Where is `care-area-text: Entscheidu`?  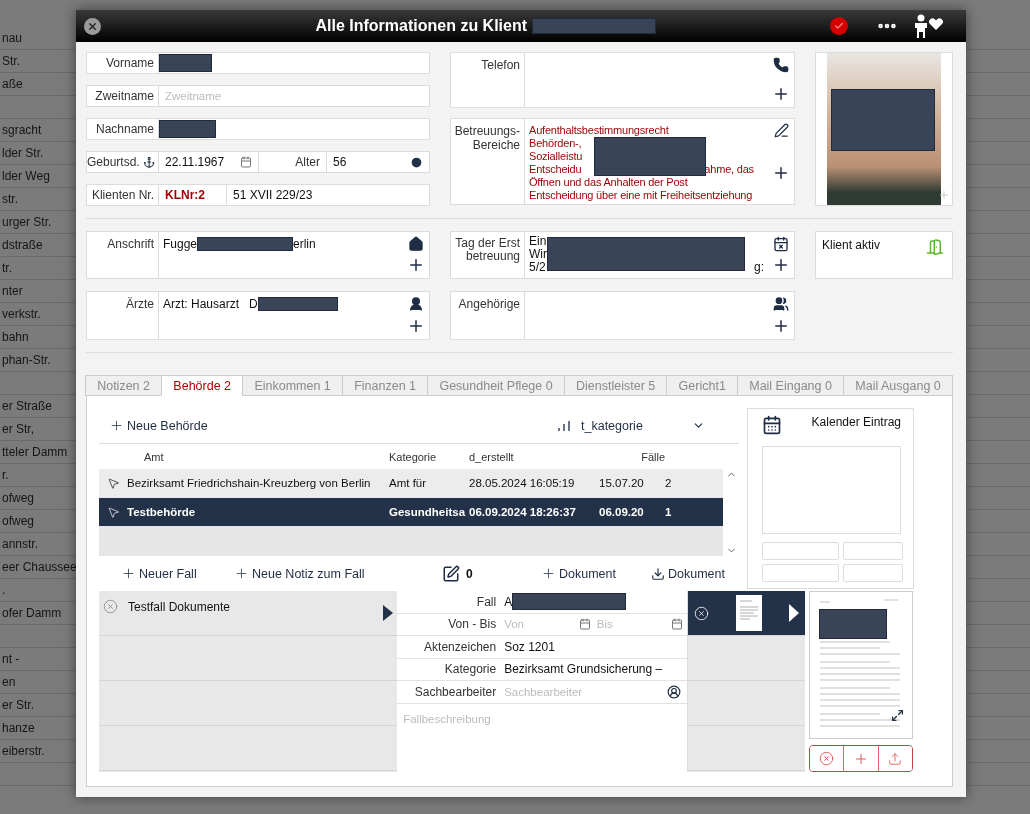
care-area-text: Entscheidu is located at coordinates (556, 169).